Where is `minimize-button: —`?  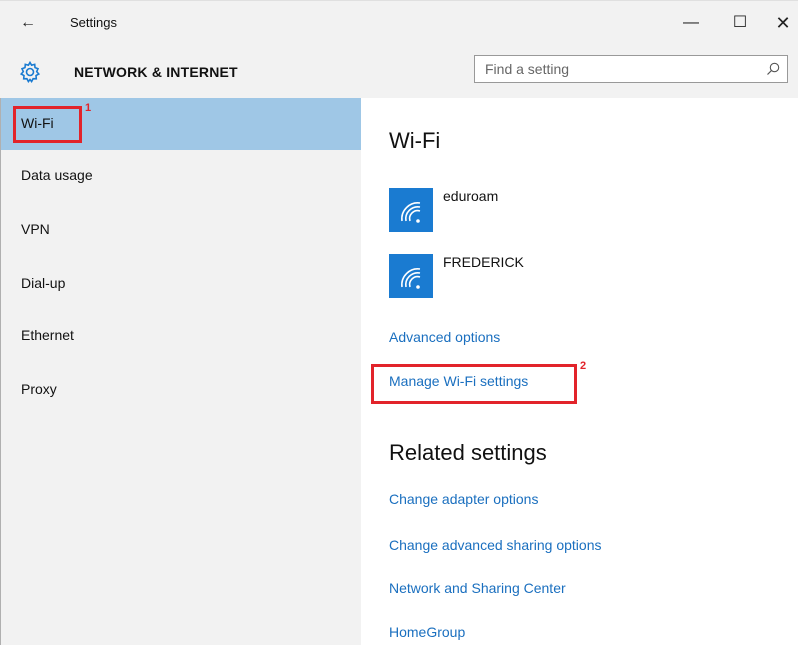
minimize-button: — is located at coordinates (691, 23).